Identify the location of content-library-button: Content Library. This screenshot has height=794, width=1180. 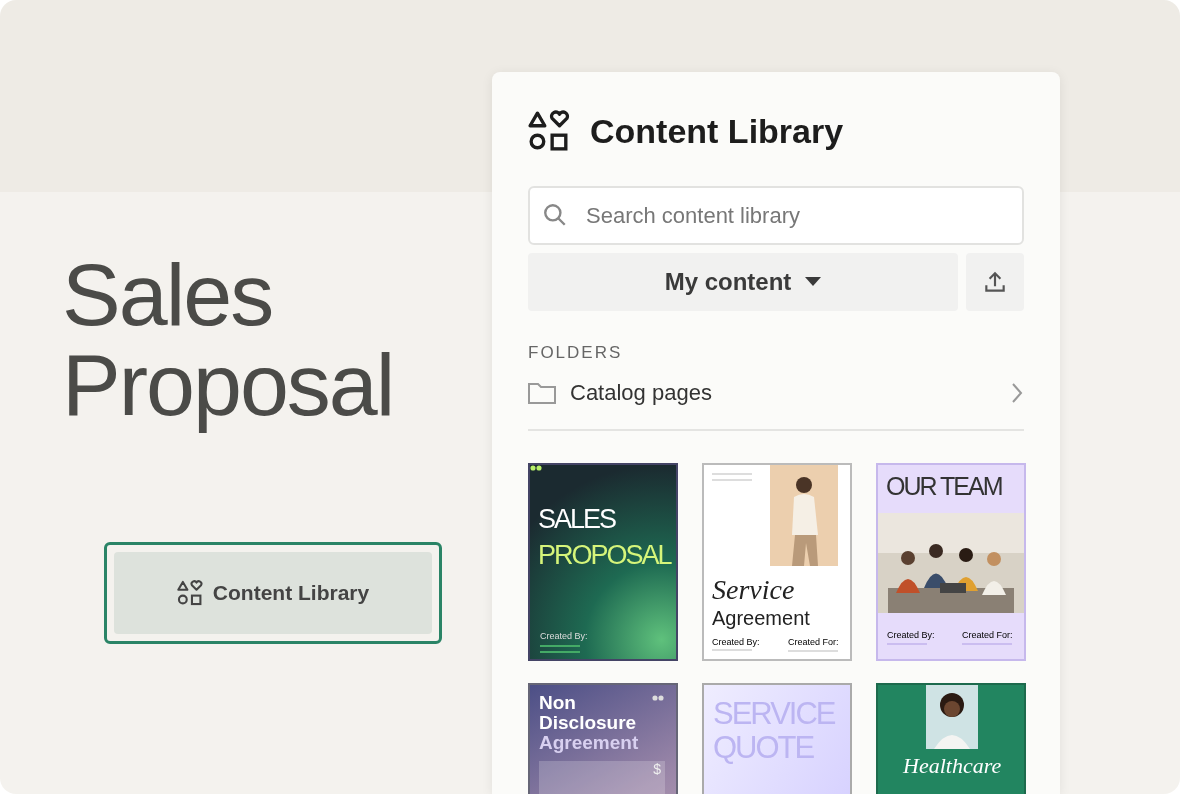
(273, 593).